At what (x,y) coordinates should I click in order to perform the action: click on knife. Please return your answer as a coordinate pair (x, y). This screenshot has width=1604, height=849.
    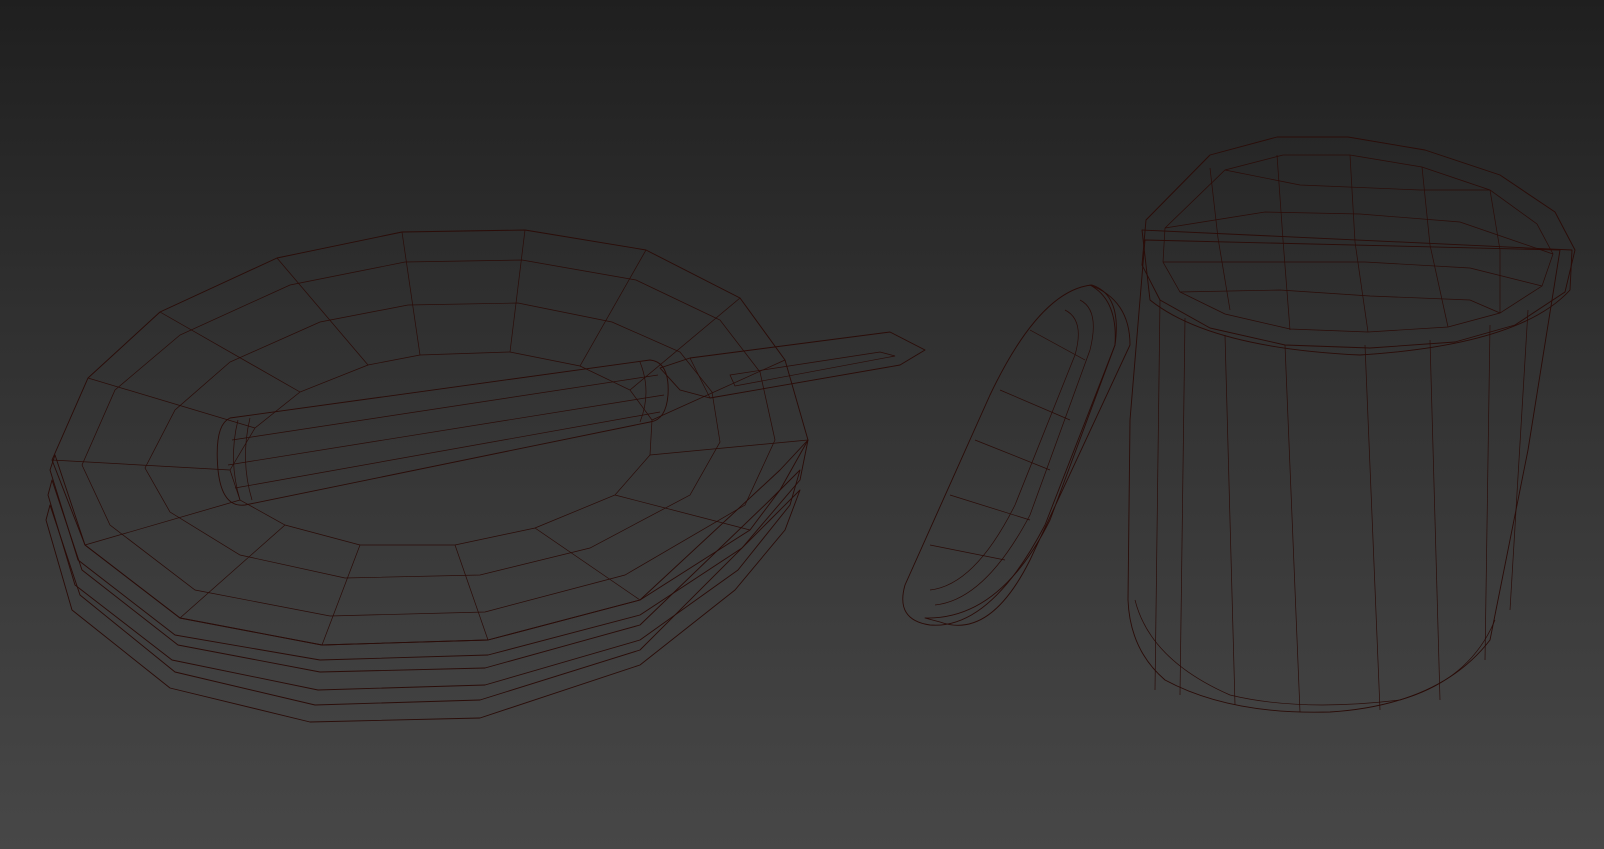
    Looking at the image, I should click on (571, 418).